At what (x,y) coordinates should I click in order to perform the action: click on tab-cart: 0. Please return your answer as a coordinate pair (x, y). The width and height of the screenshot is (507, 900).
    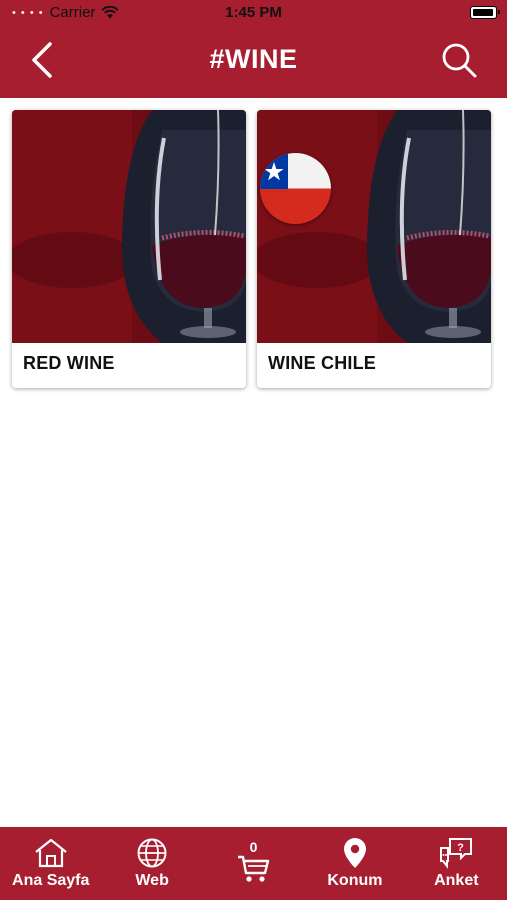
    Looking at the image, I should click on (253, 863).